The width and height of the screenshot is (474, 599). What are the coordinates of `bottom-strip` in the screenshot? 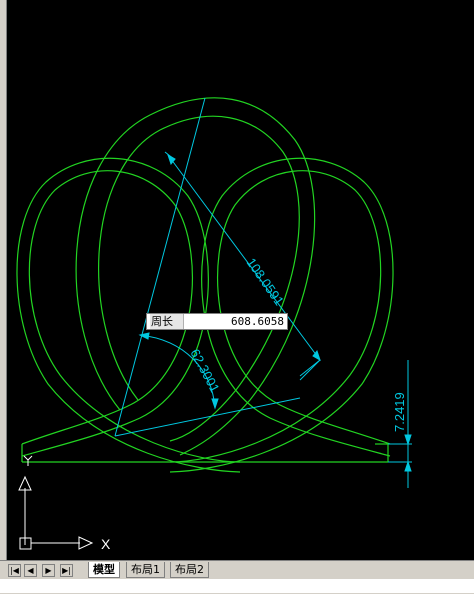 It's located at (237, 589).